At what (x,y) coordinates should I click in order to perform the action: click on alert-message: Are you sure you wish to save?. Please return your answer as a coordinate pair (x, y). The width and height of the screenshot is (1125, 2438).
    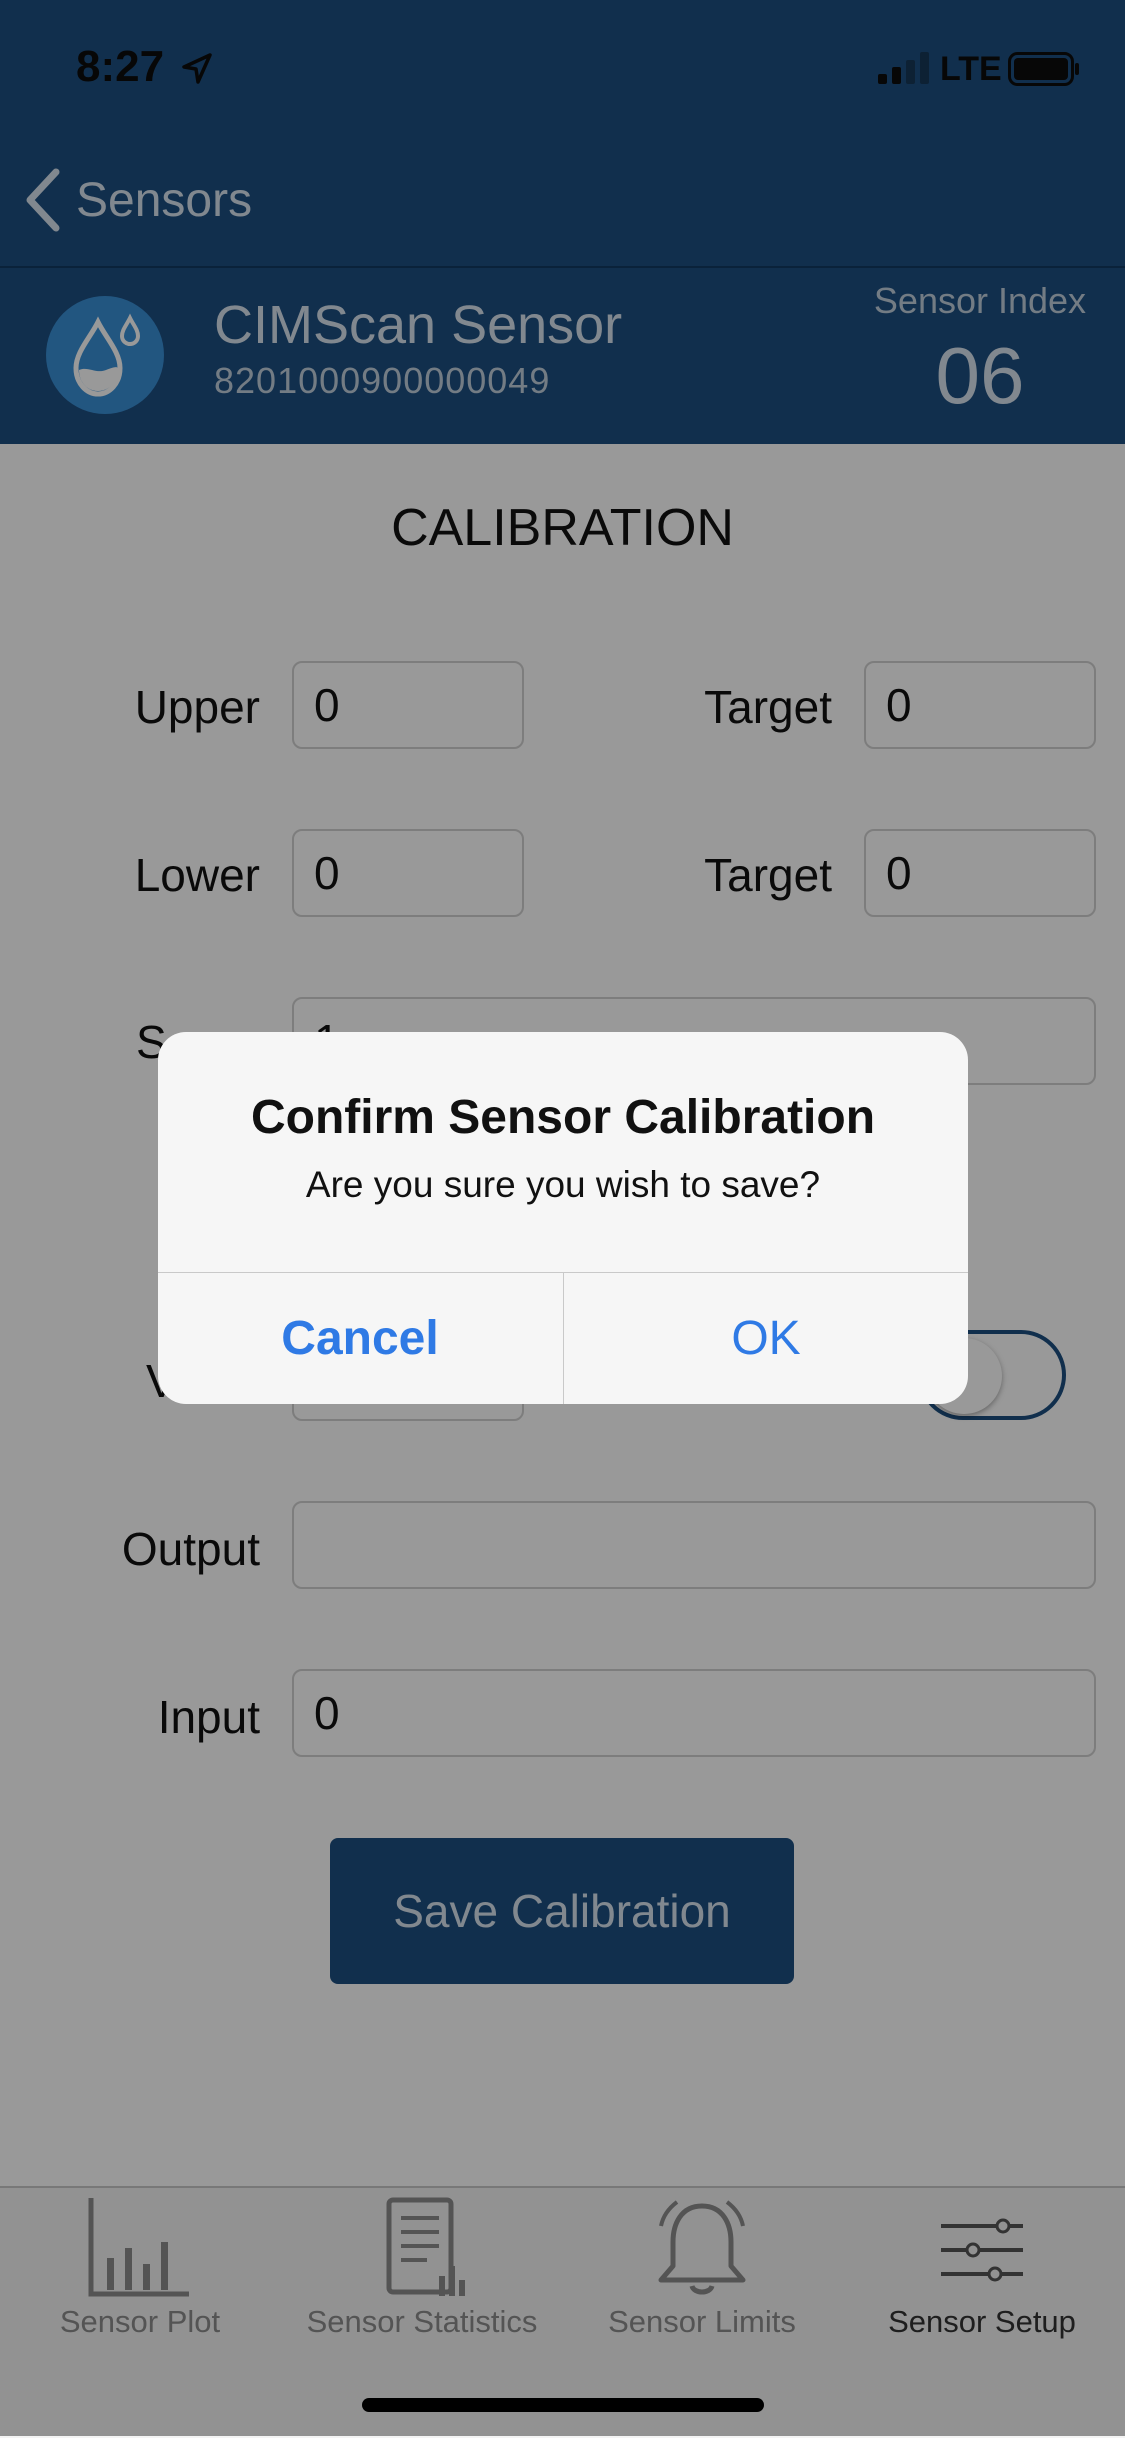
    Looking at the image, I should click on (563, 1184).